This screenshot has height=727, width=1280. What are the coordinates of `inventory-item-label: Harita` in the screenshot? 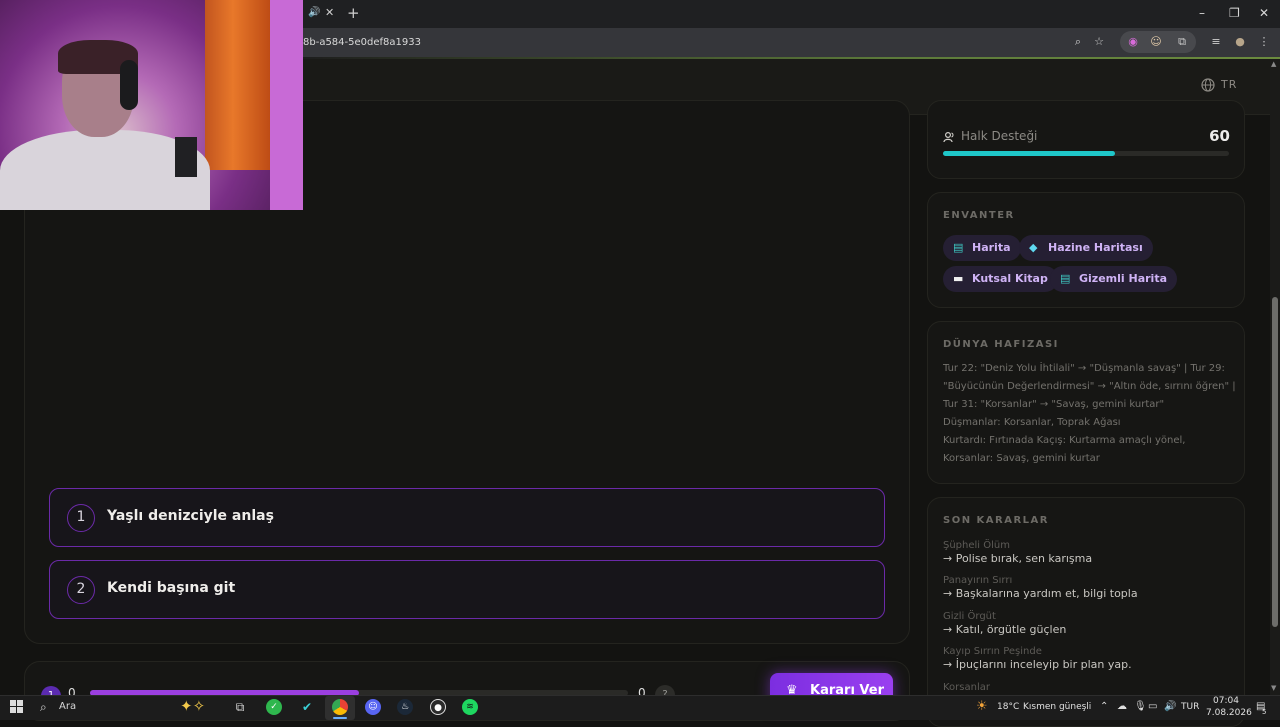 It's located at (991, 247).